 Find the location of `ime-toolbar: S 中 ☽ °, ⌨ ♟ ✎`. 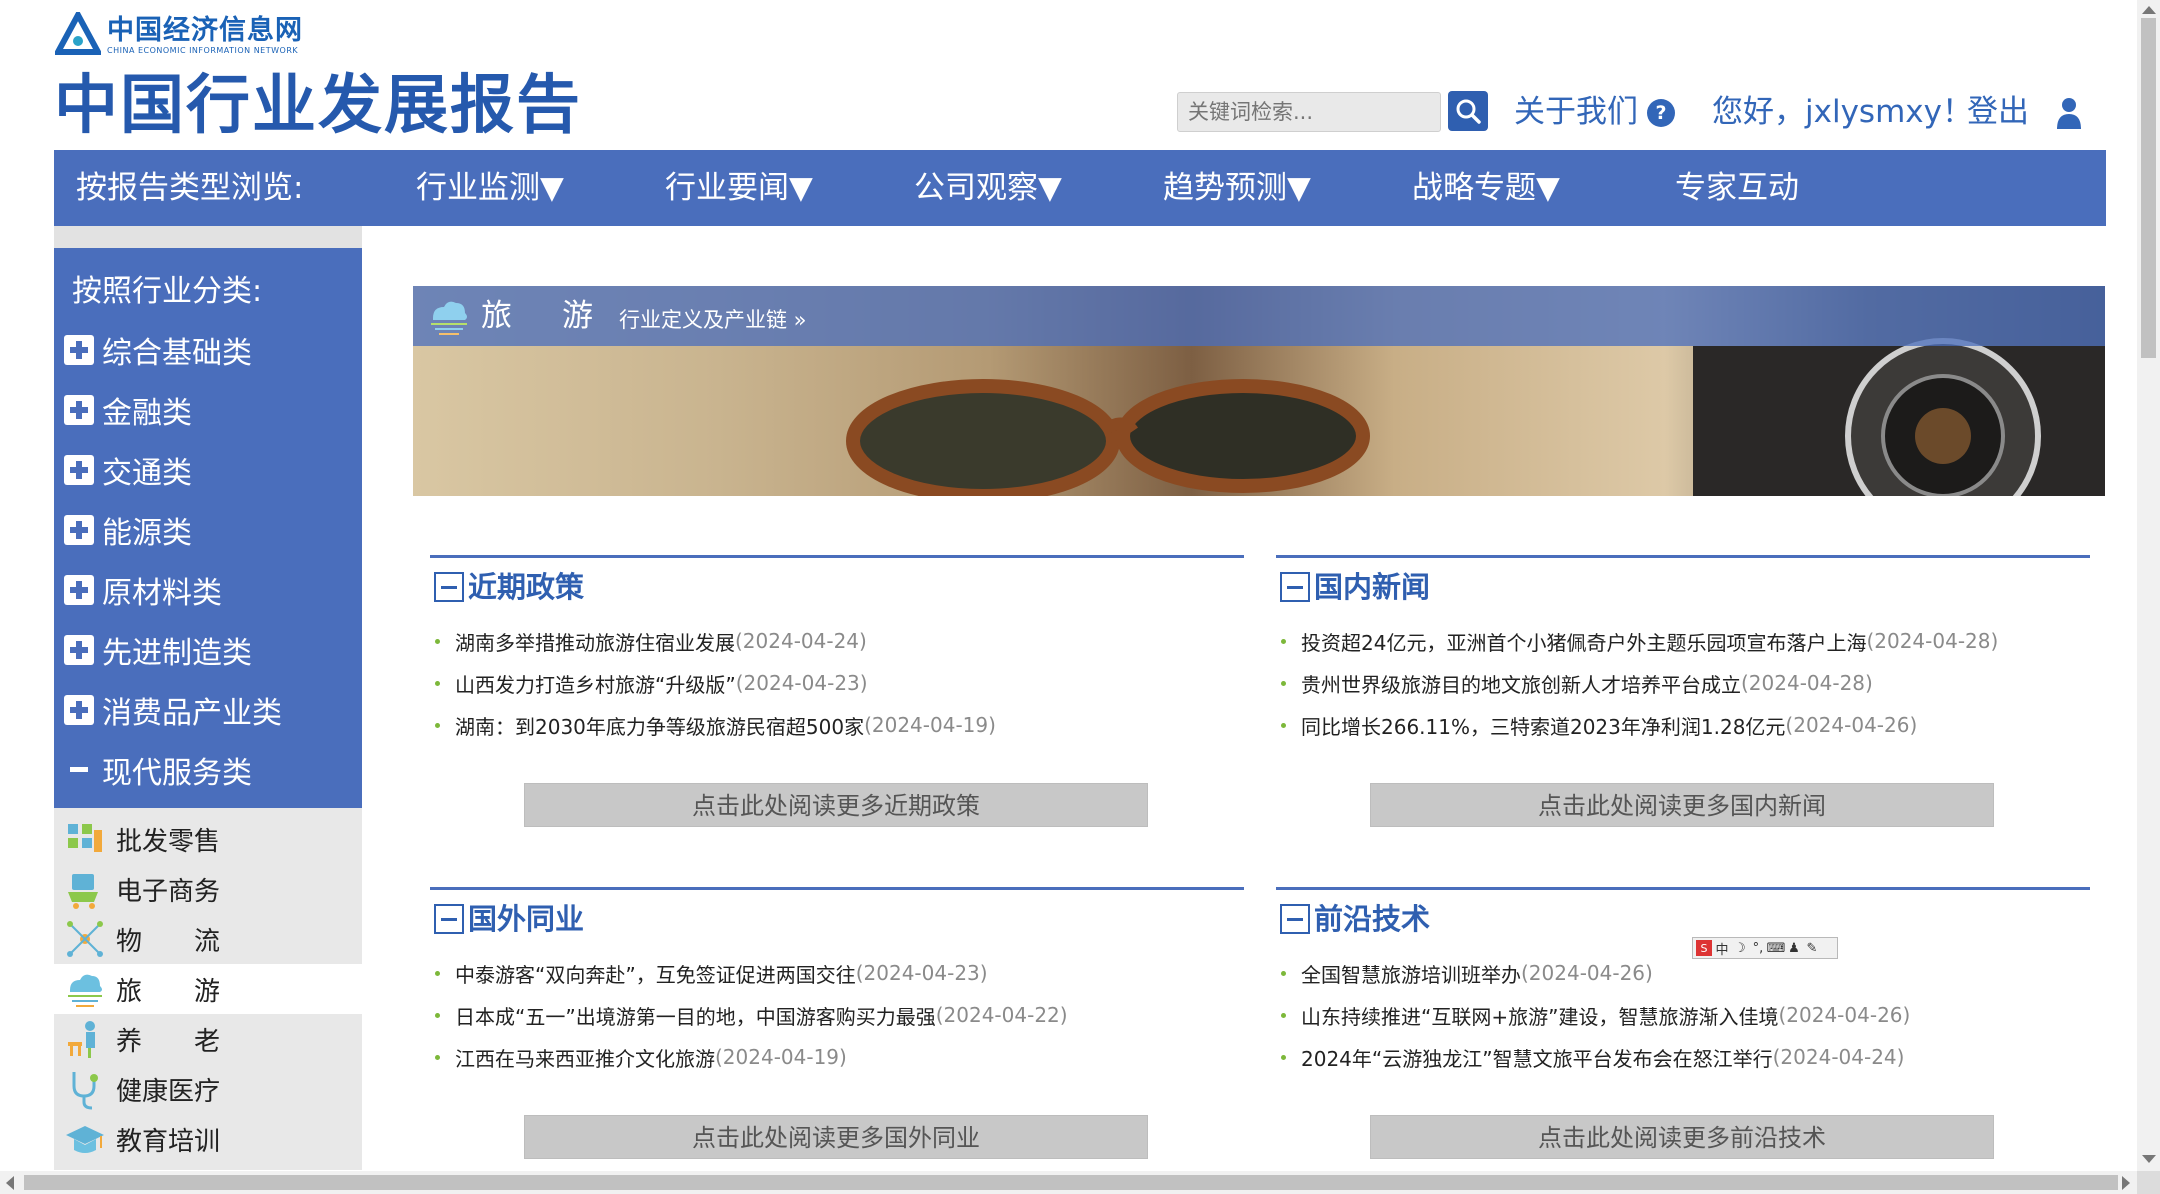

ime-toolbar: S 中 ☽ °, ⌨ ♟ ✎ is located at coordinates (1765, 948).